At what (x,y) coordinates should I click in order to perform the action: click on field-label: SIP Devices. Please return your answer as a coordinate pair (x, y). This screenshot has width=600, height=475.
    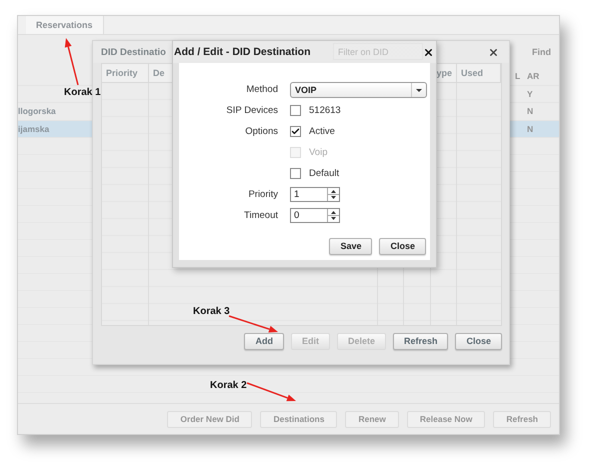
    Looking at the image, I should click on (251, 110).